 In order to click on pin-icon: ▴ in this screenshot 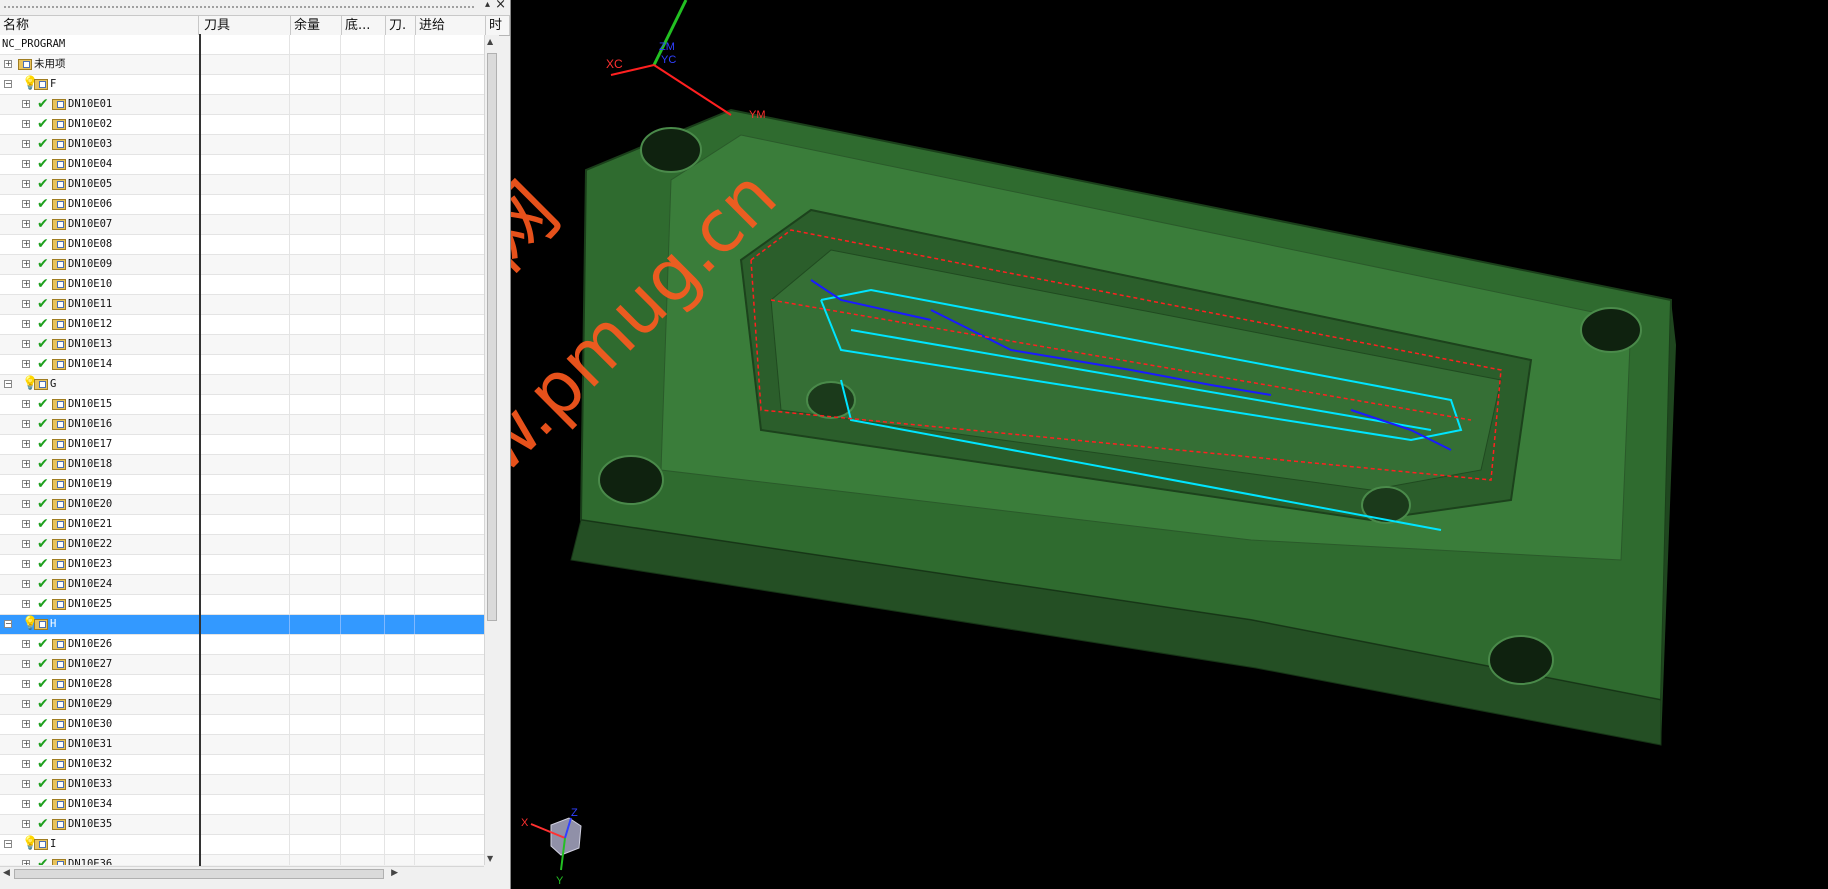, I will do `click(487, 5)`.